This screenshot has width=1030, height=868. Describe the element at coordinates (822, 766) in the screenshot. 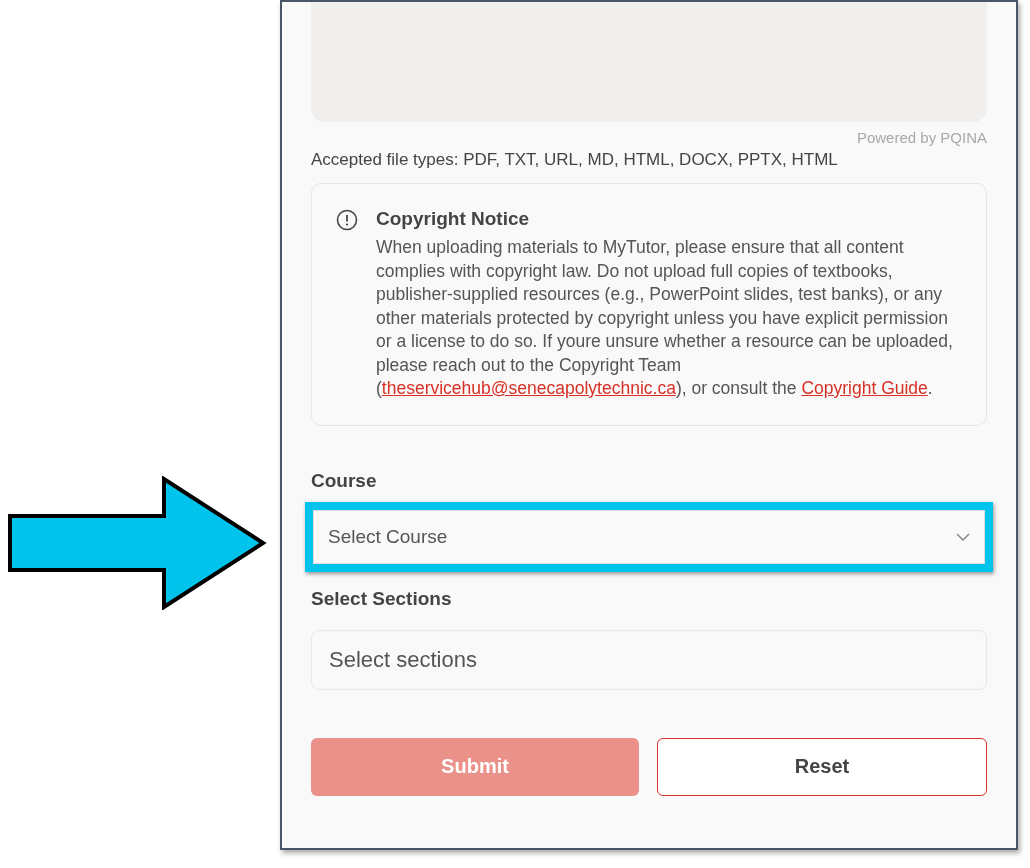

I see `reset-button: Reset` at that location.